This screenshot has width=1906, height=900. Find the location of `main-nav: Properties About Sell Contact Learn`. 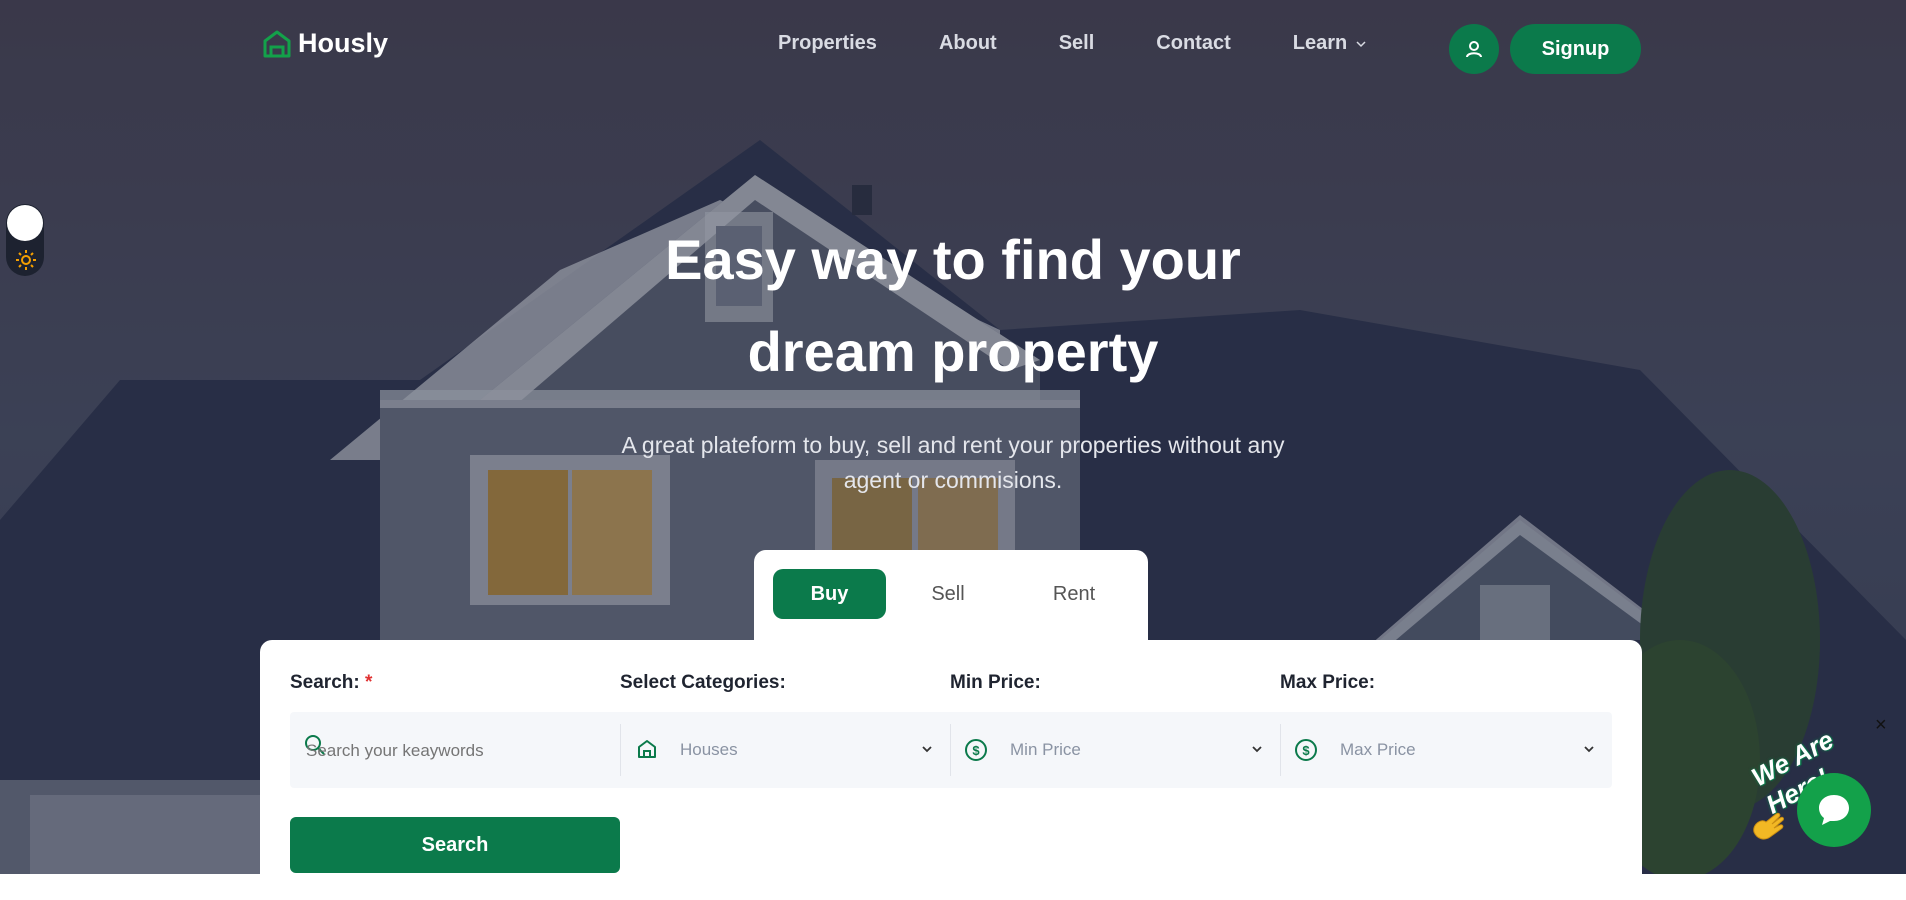

main-nav: Properties About Sell Contact Learn is located at coordinates (1072, 43).